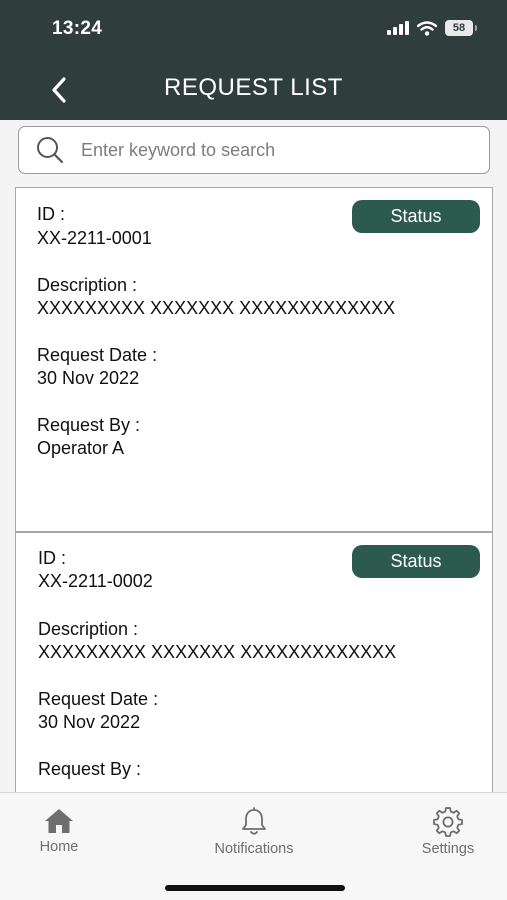  I want to click on search-bar, so click(254, 150).